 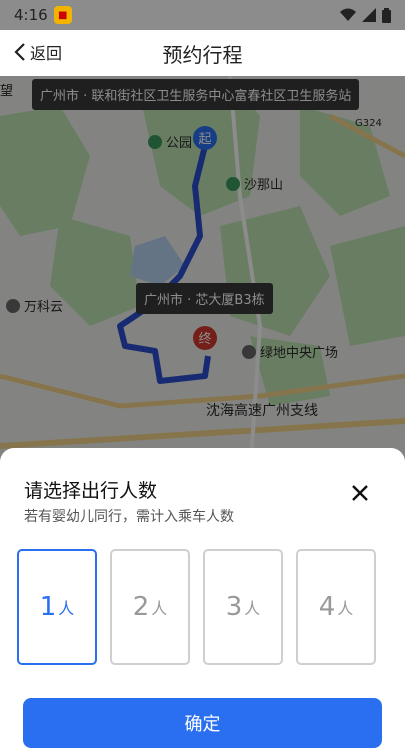 I want to click on close-icon, so click(x=360, y=493).